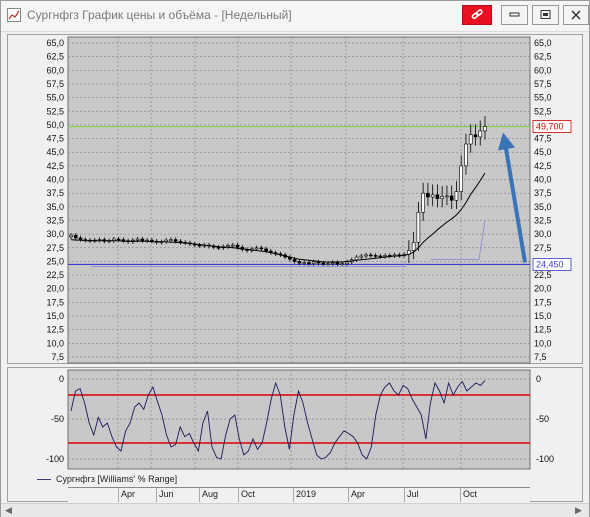 This screenshot has width=590, height=517. Describe the element at coordinates (545, 459) in the screenshot. I see `indicator-y-tick-right: -100` at that location.